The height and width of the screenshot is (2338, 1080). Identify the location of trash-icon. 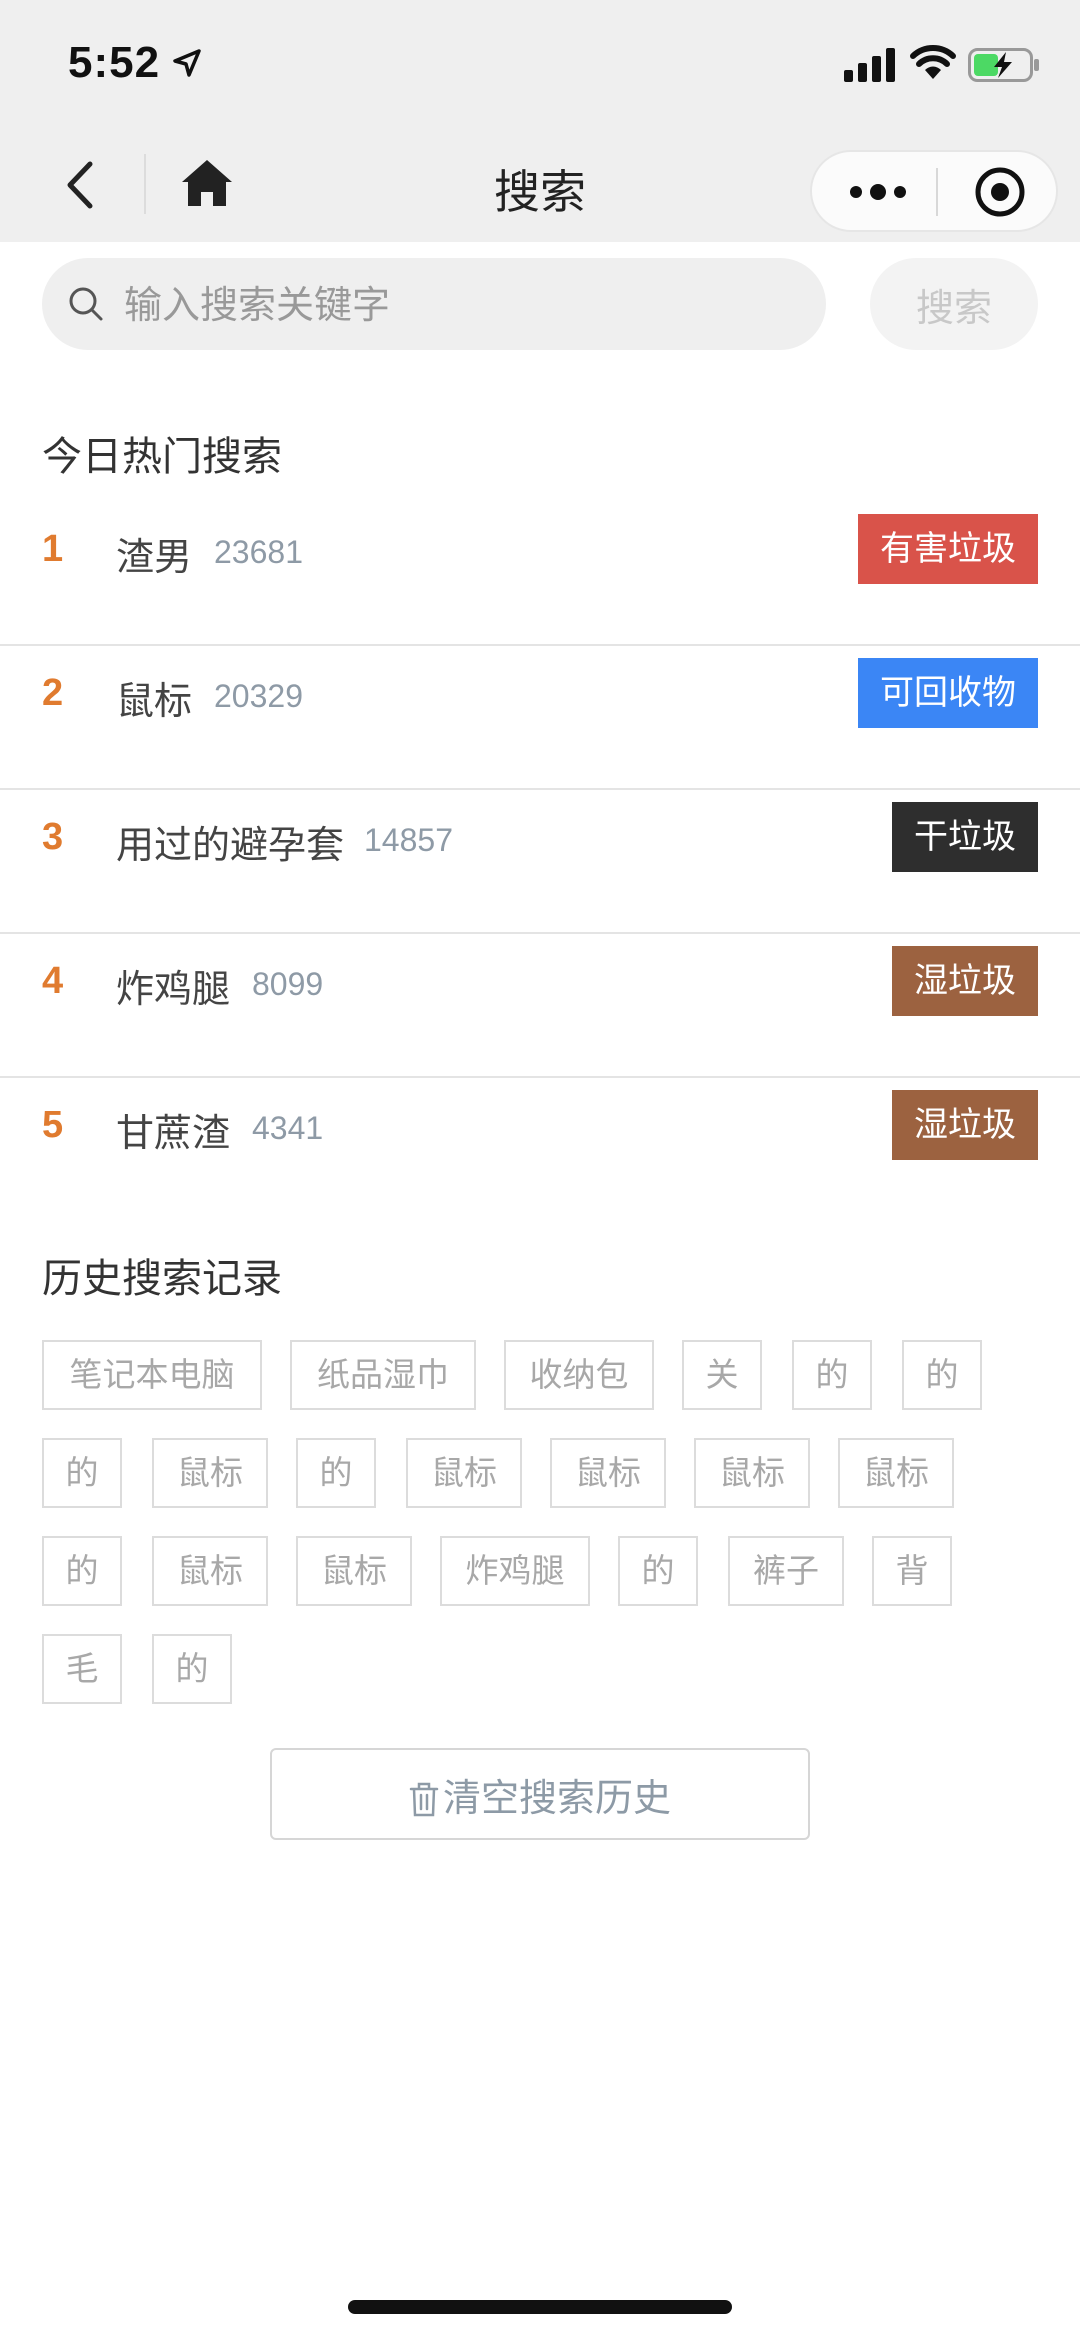
(424, 1799).